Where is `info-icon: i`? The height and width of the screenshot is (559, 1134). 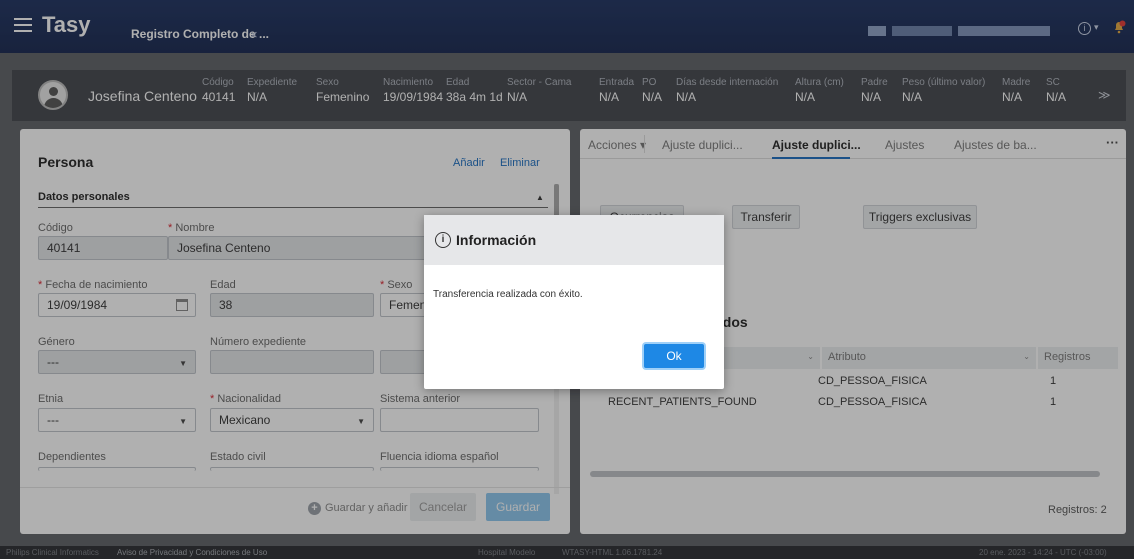 info-icon: i is located at coordinates (443, 240).